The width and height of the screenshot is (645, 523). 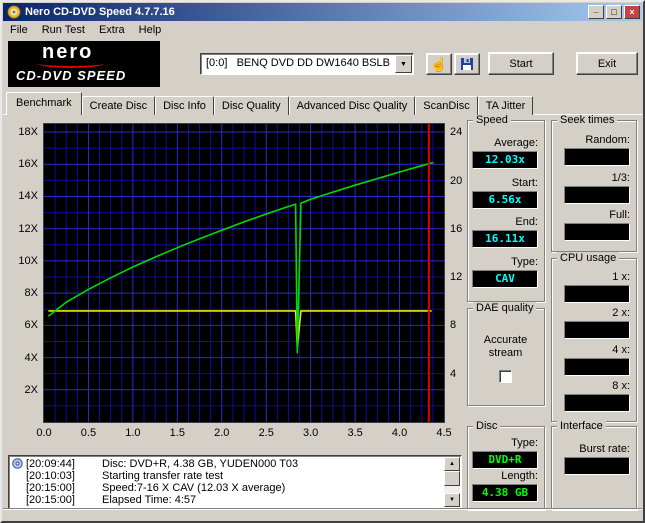 I want to click on x-axis-tick: 4.0, so click(x=399, y=433).